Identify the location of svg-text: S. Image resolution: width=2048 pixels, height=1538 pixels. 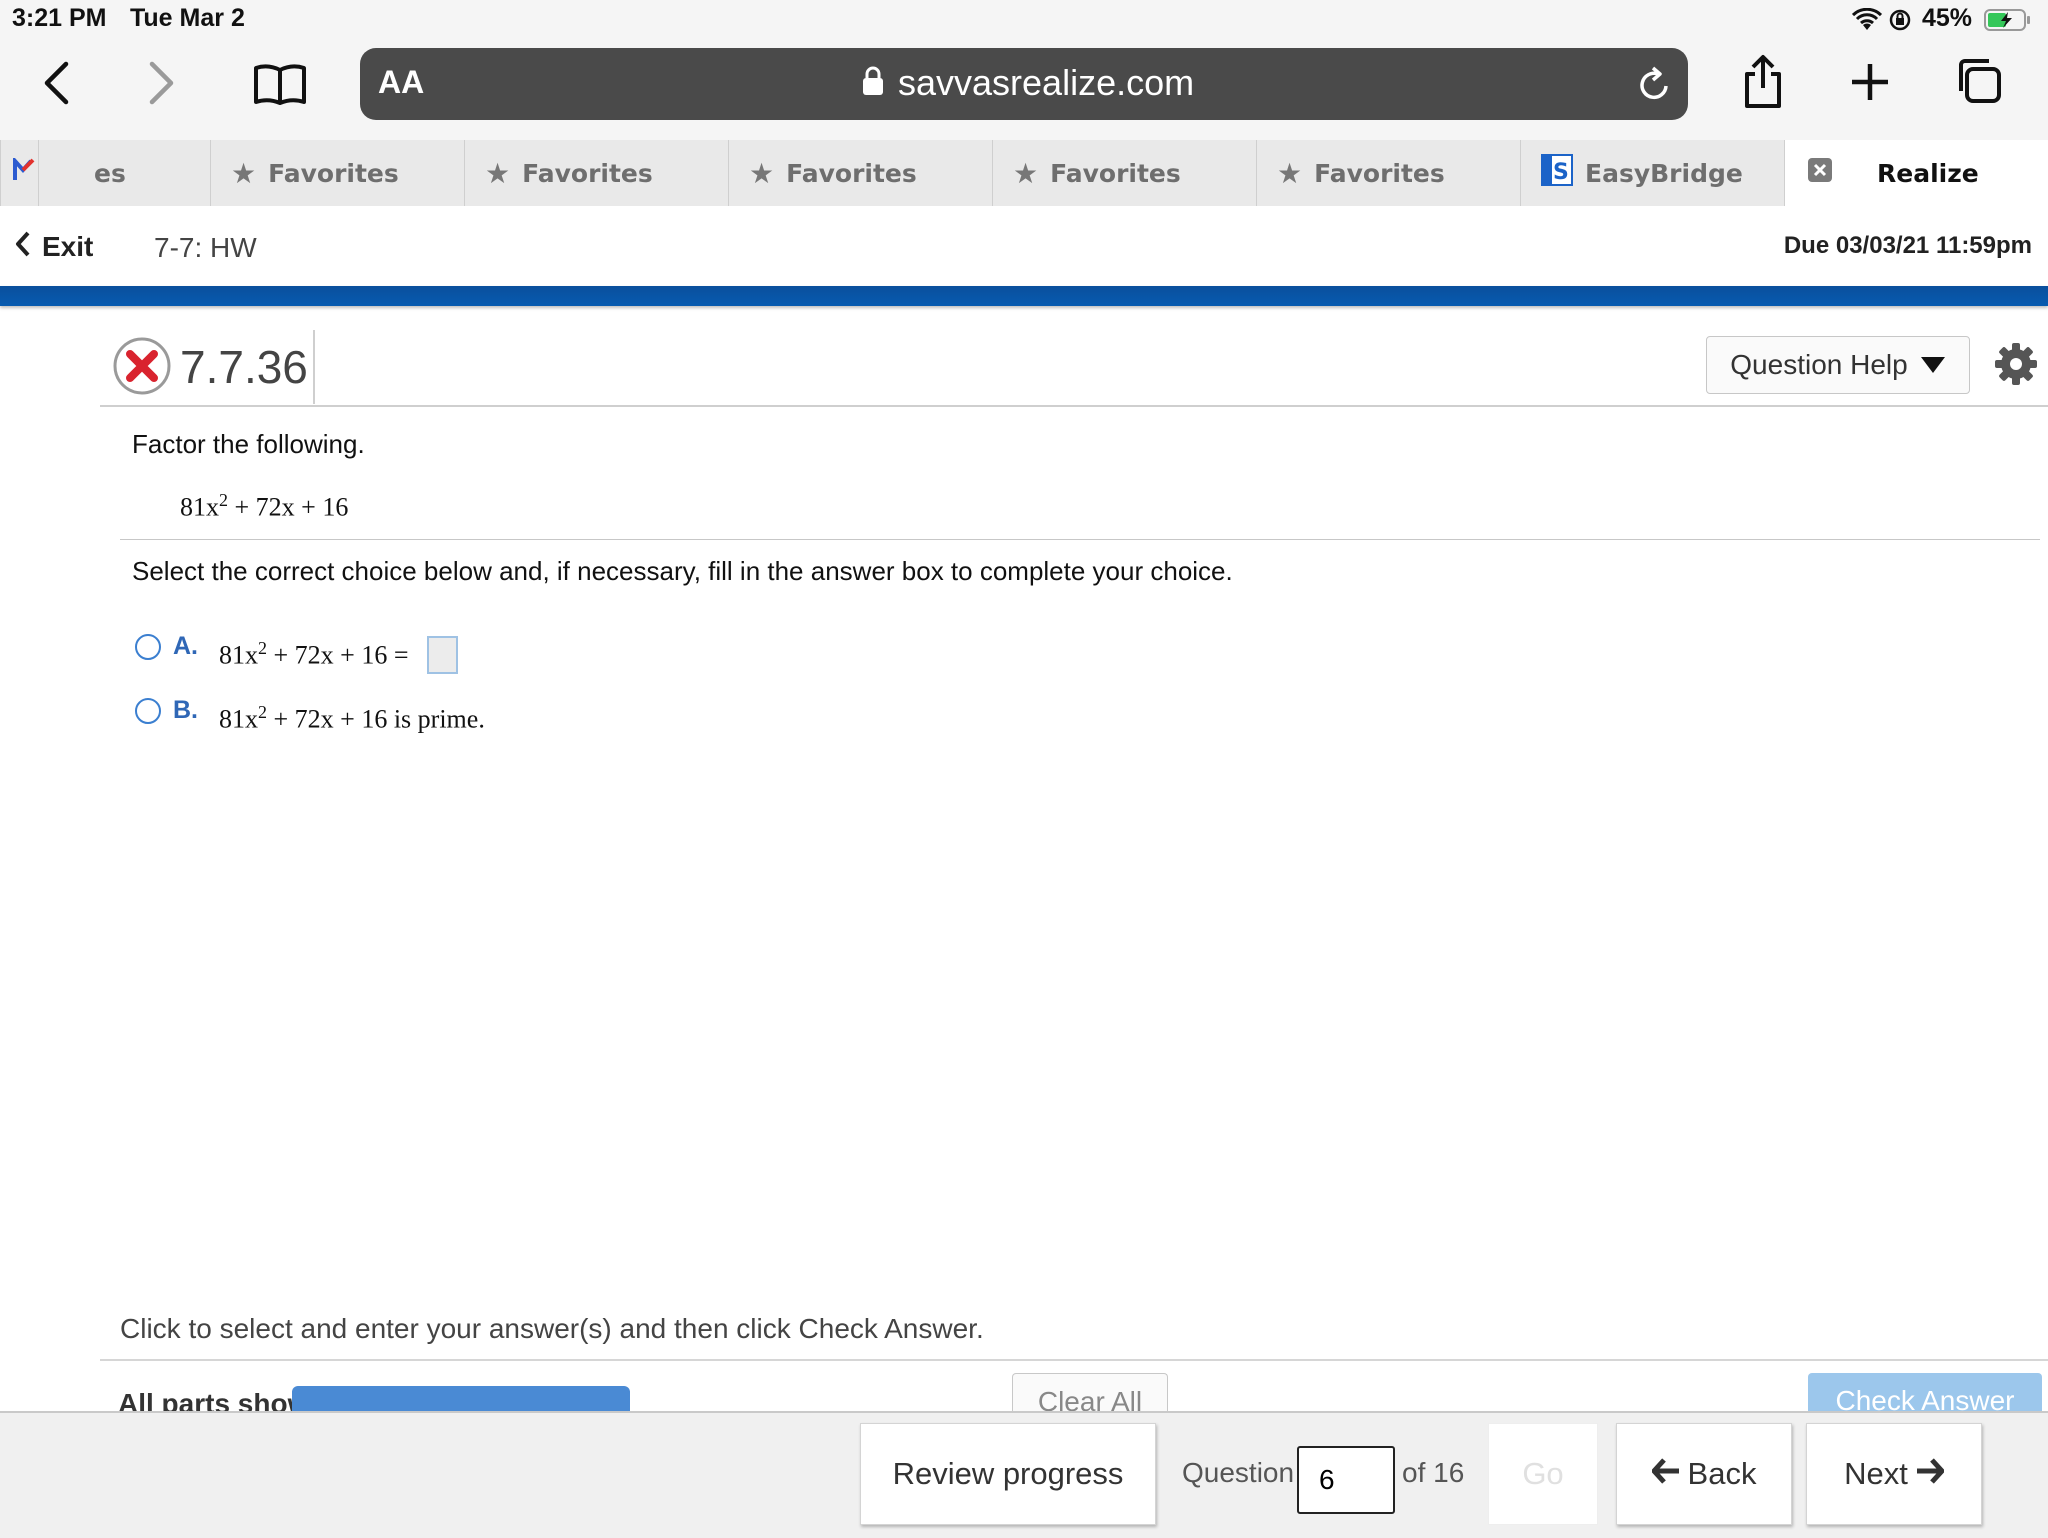
(1561, 172).